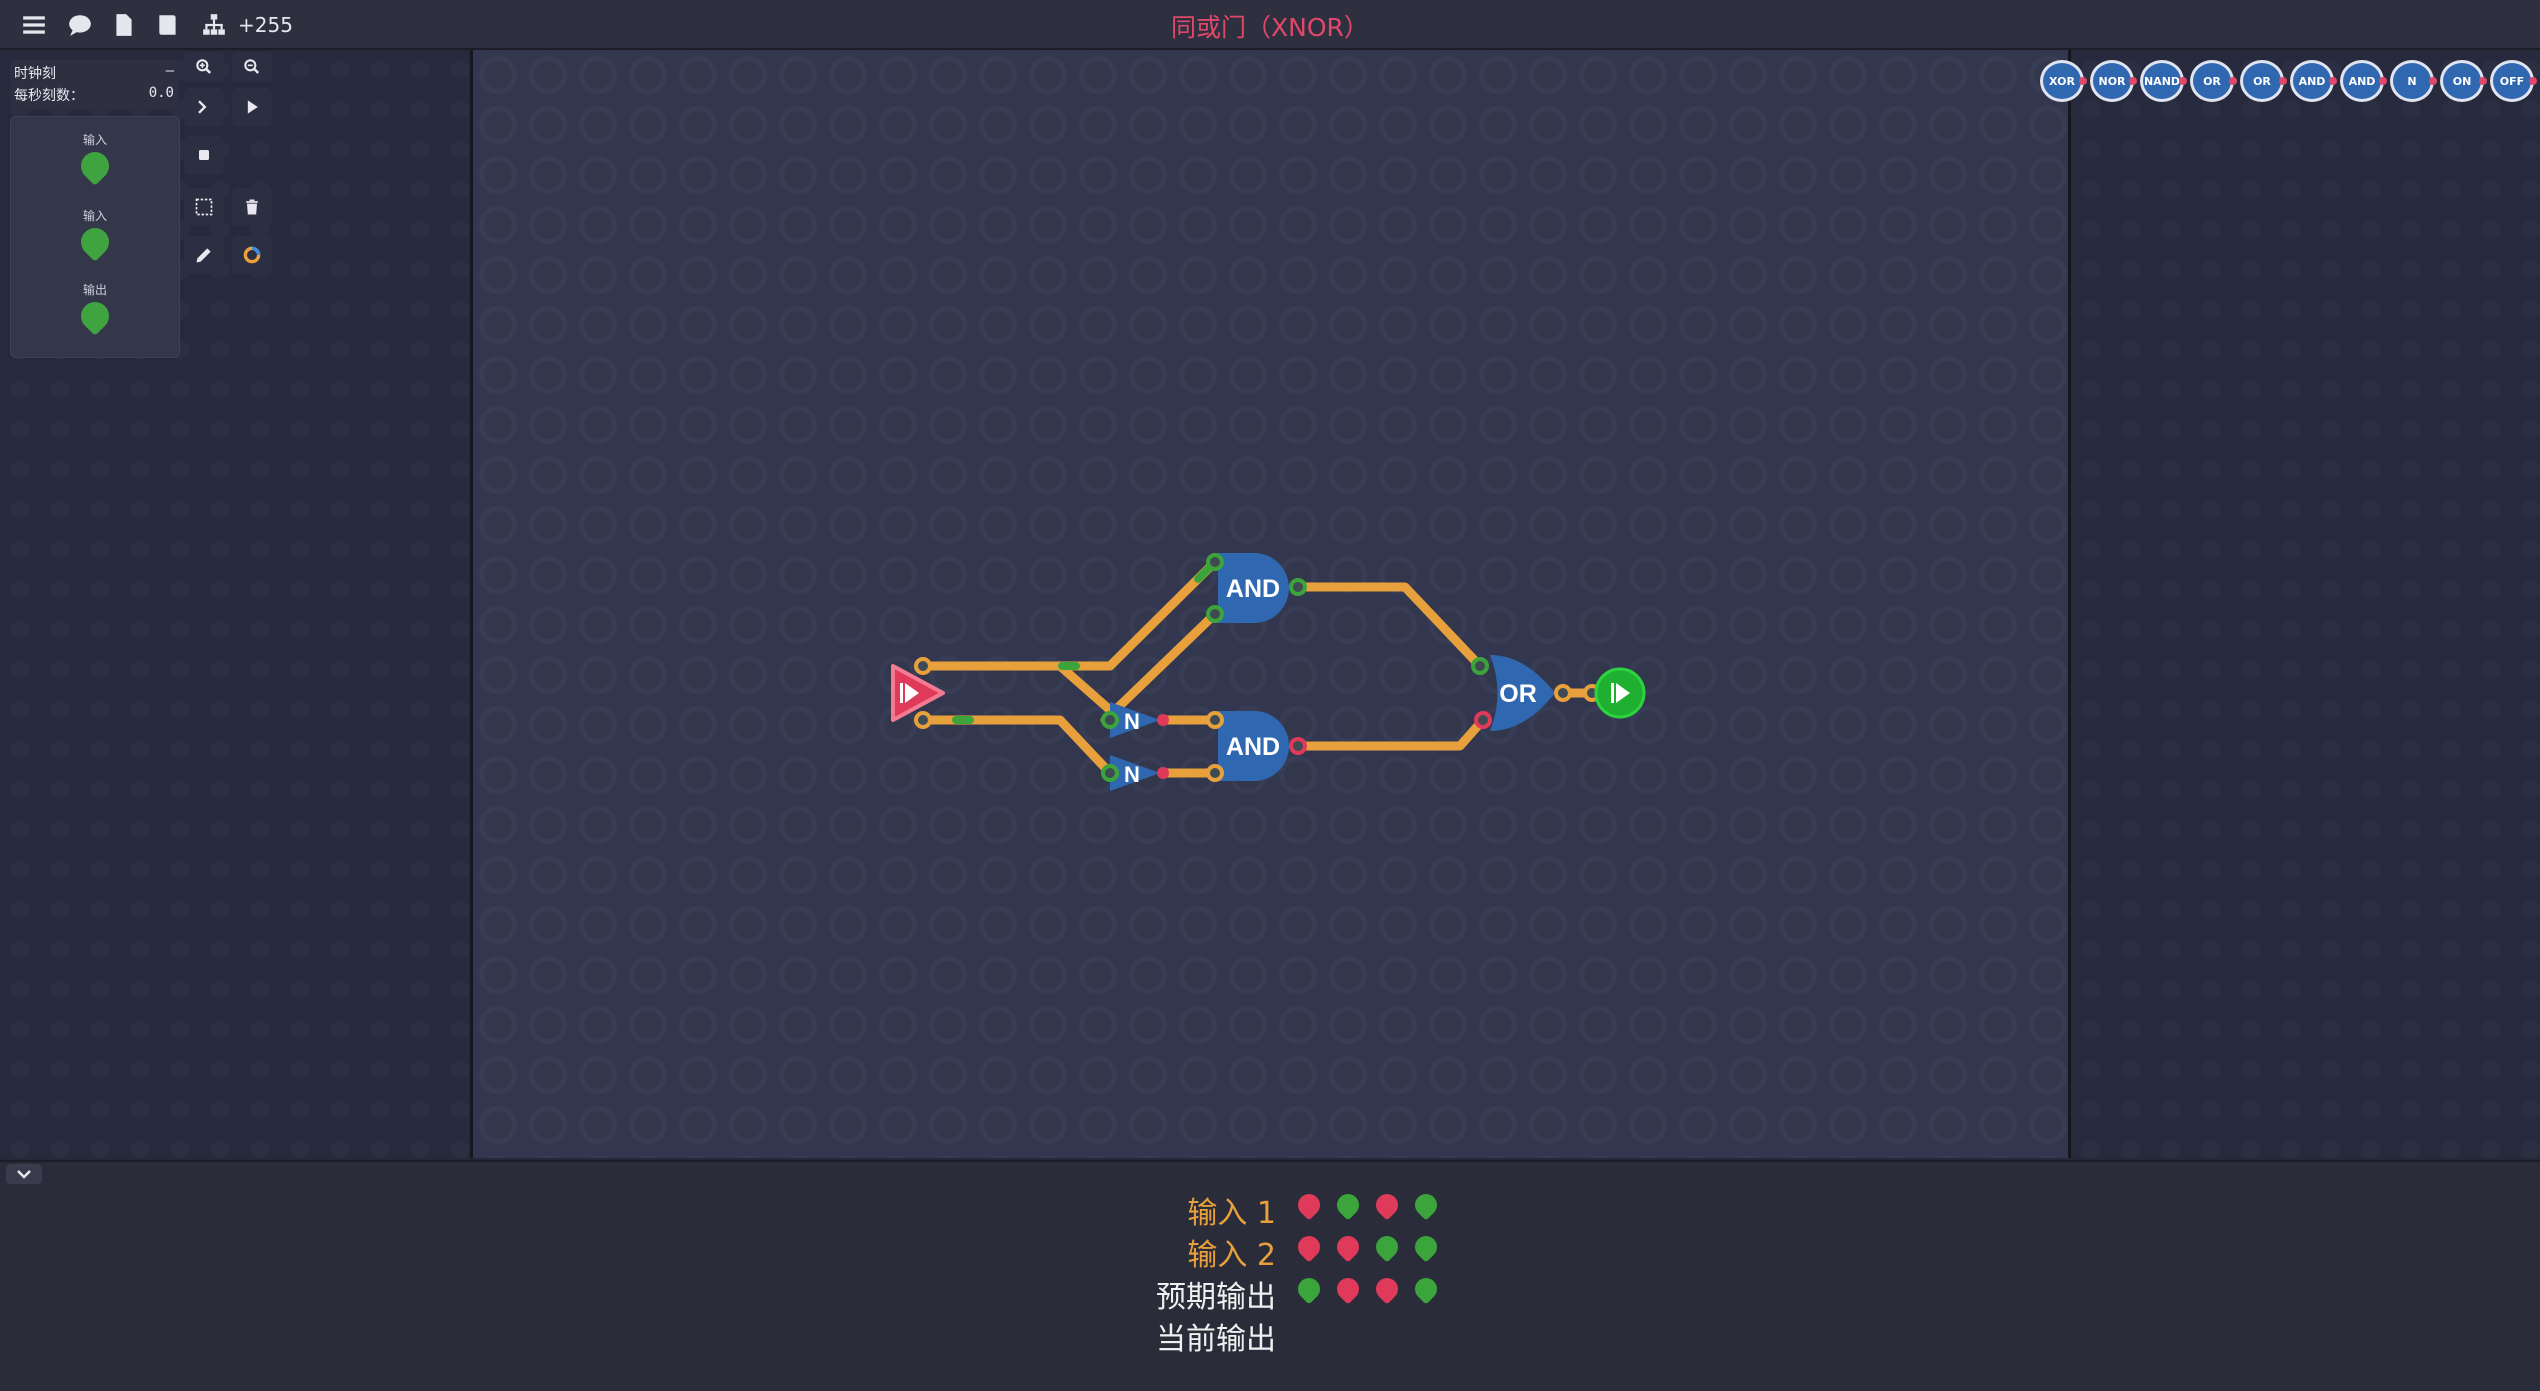  Describe the element at coordinates (1614, 693) in the screenshot. I see `output-node-icon` at that location.